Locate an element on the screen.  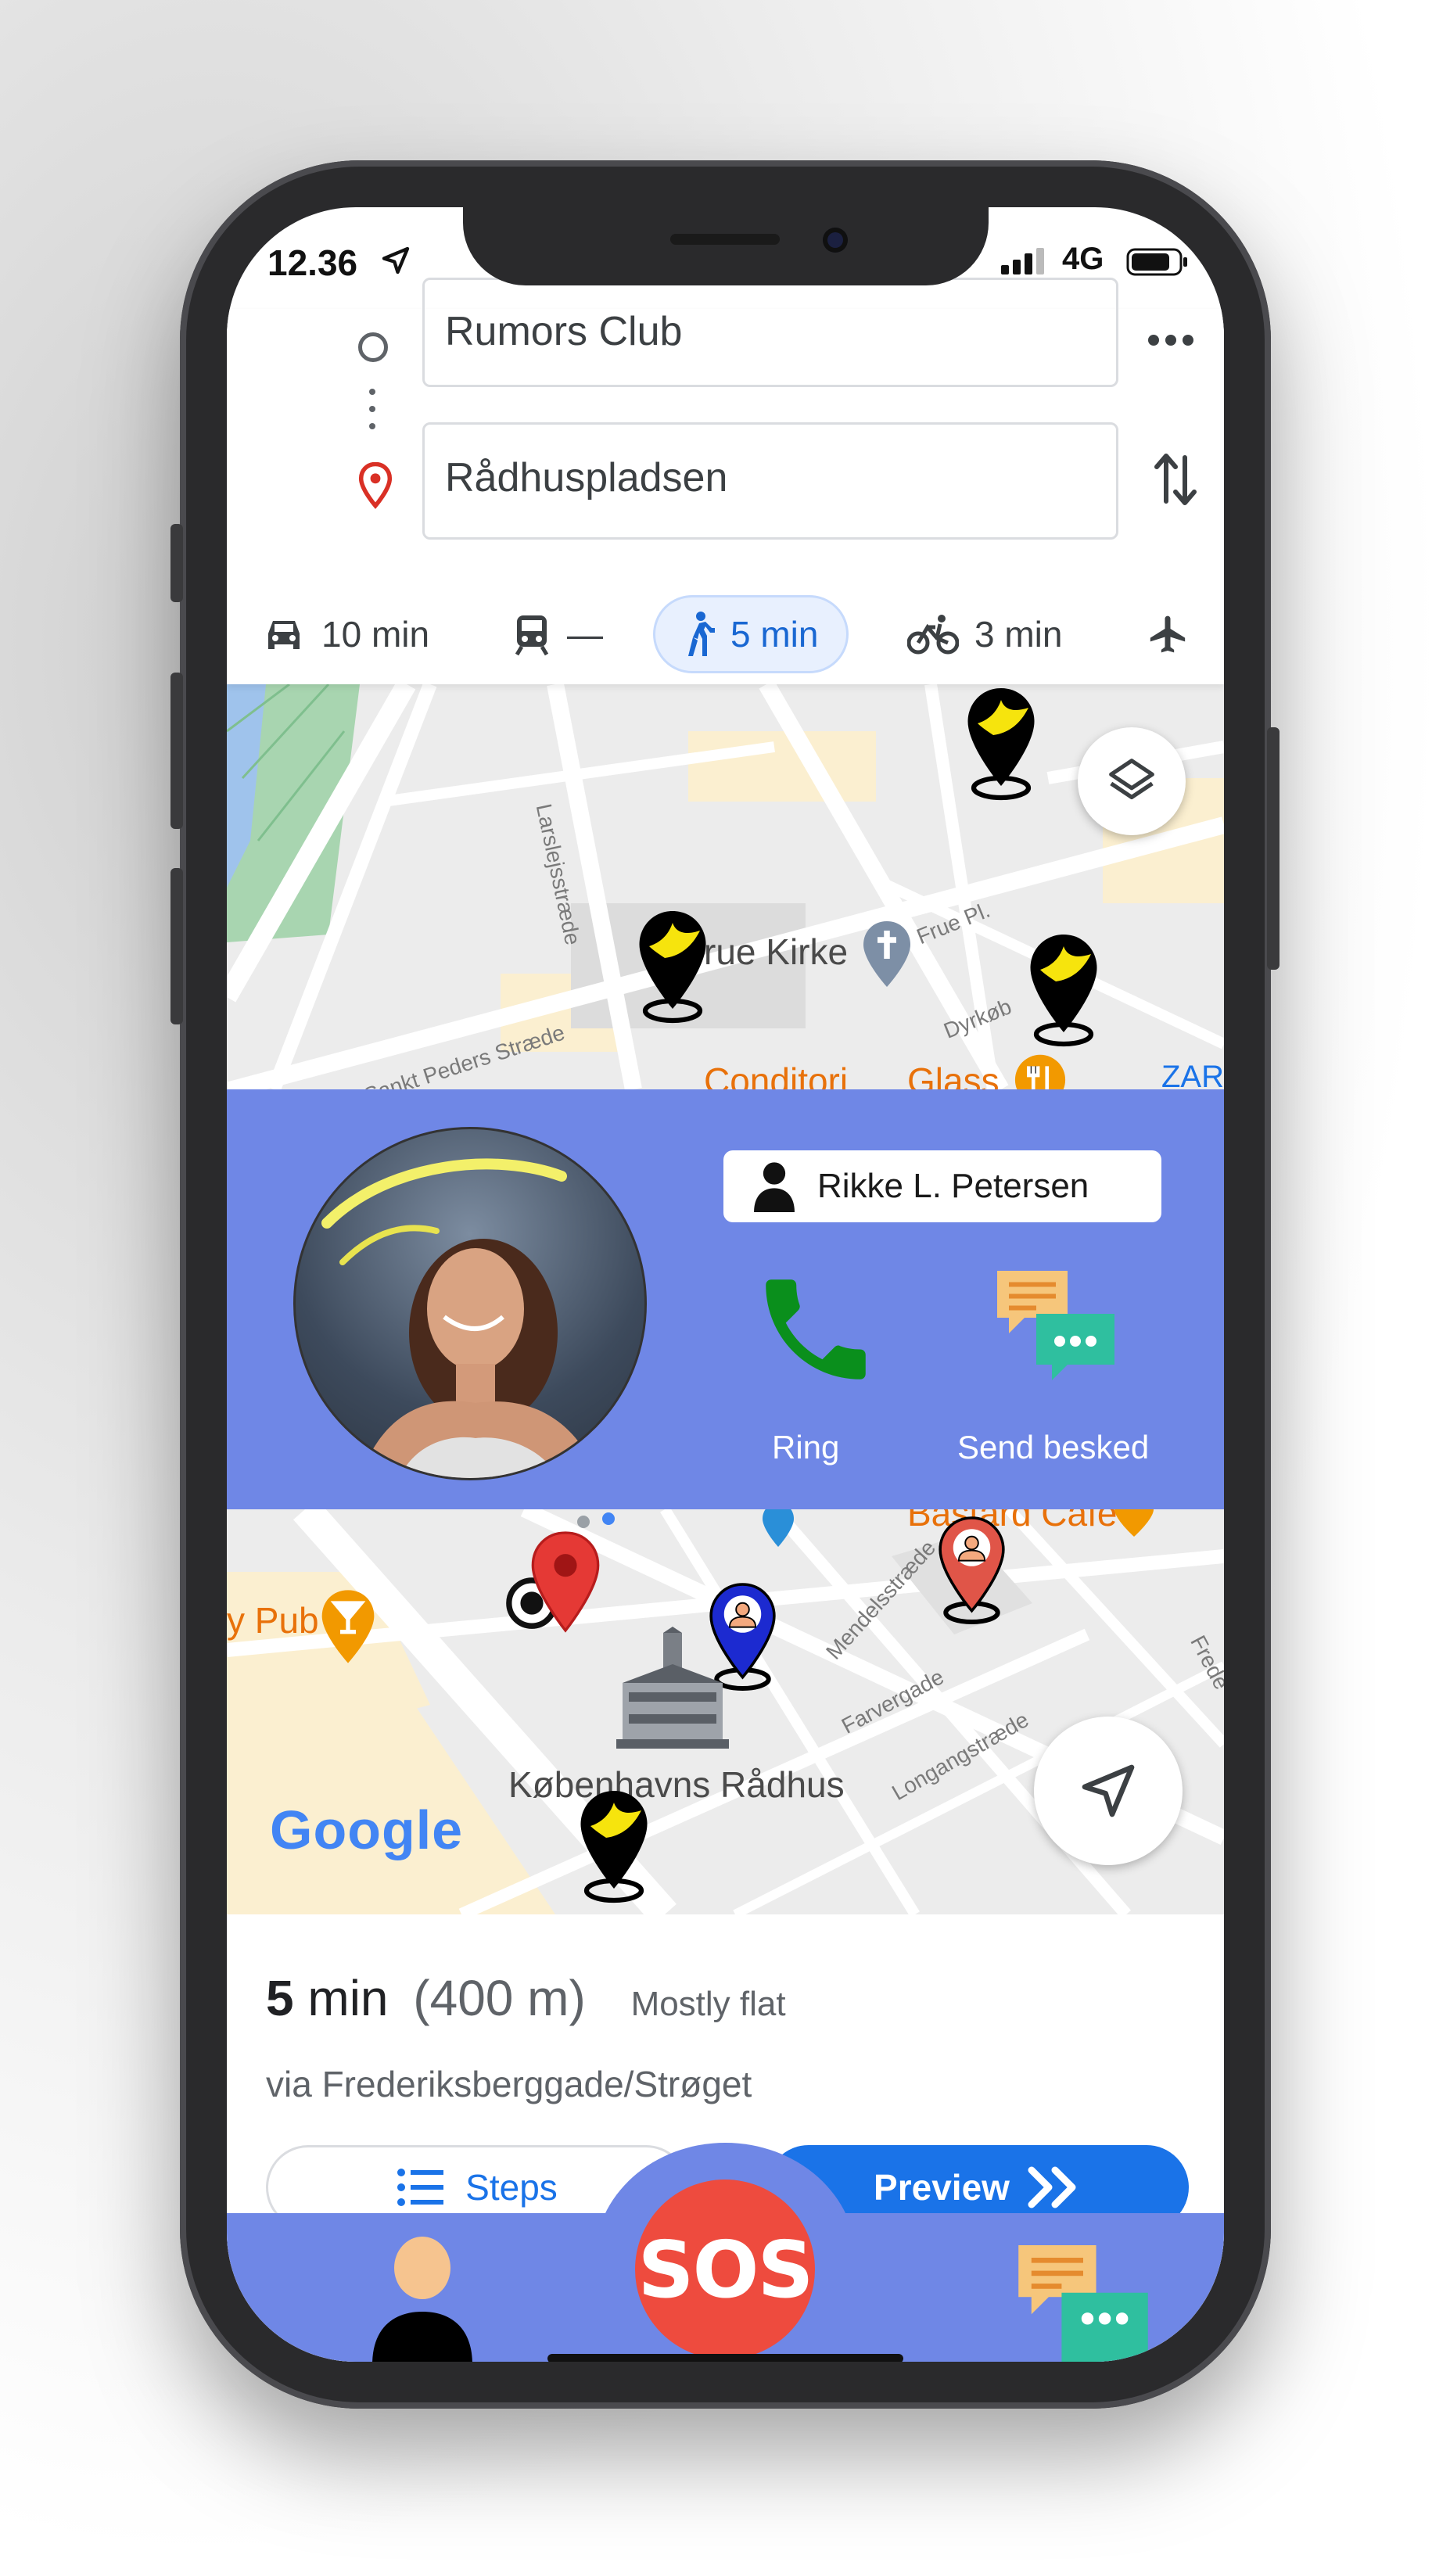
home-indicator is located at coordinates (725, 2358).